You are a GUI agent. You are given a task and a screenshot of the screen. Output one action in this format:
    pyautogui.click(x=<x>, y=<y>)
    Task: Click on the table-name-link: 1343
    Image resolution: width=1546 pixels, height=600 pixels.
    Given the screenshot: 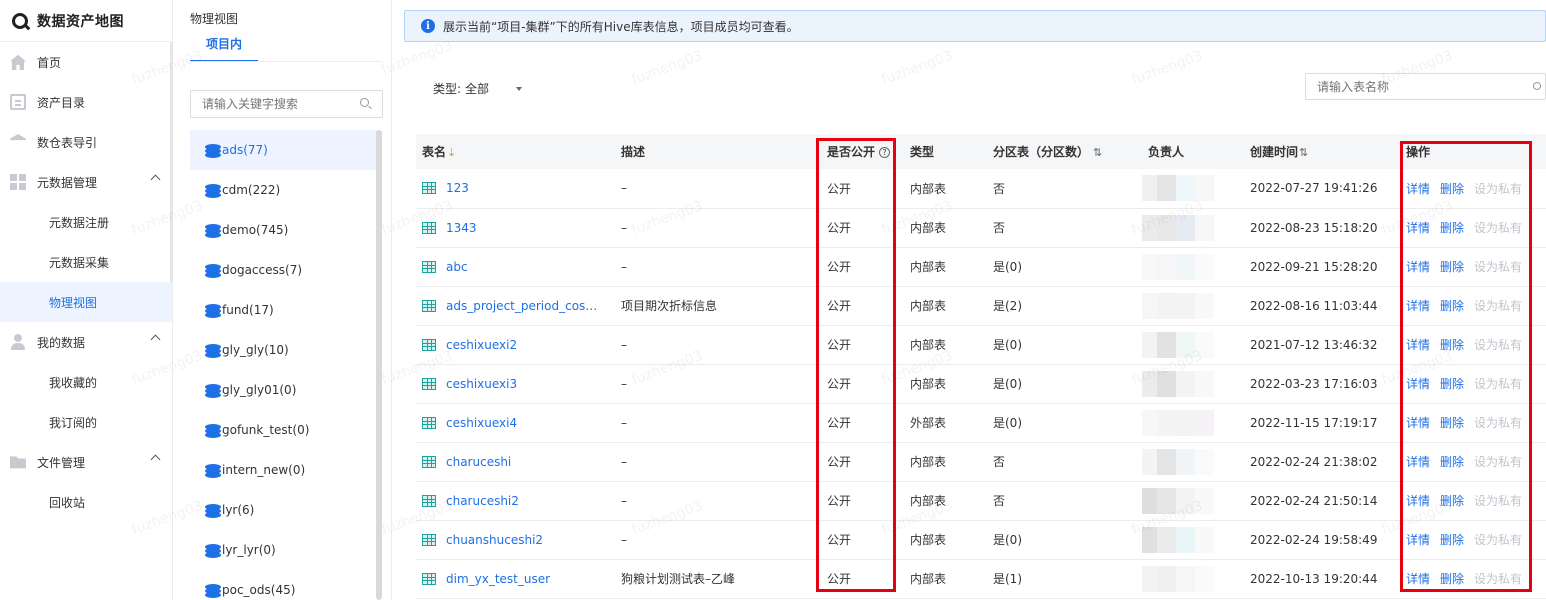 What is the action you would take?
    pyautogui.click(x=461, y=228)
    